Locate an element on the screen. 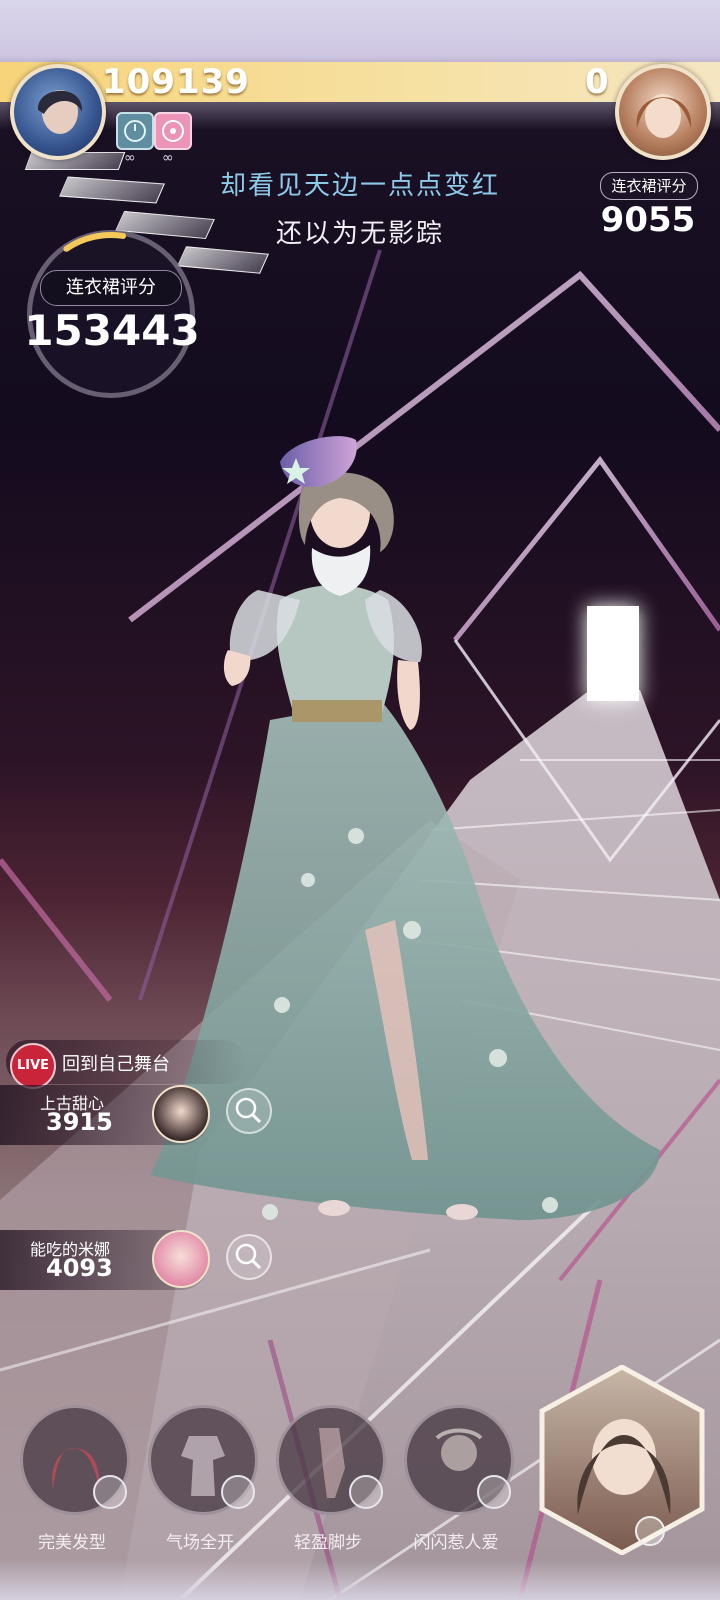  player-portrait-icon is located at coordinates (60, 112).